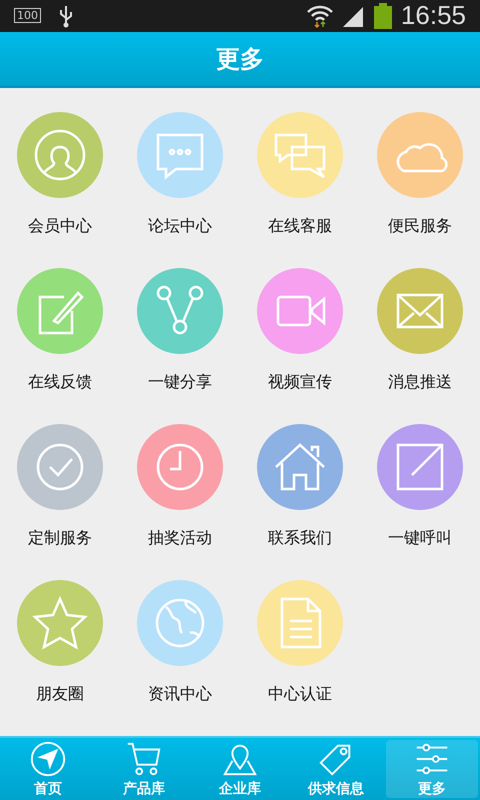 The image size is (480, 800). I want to click on menu-tile: 一键呼叫, so click(420, 502).